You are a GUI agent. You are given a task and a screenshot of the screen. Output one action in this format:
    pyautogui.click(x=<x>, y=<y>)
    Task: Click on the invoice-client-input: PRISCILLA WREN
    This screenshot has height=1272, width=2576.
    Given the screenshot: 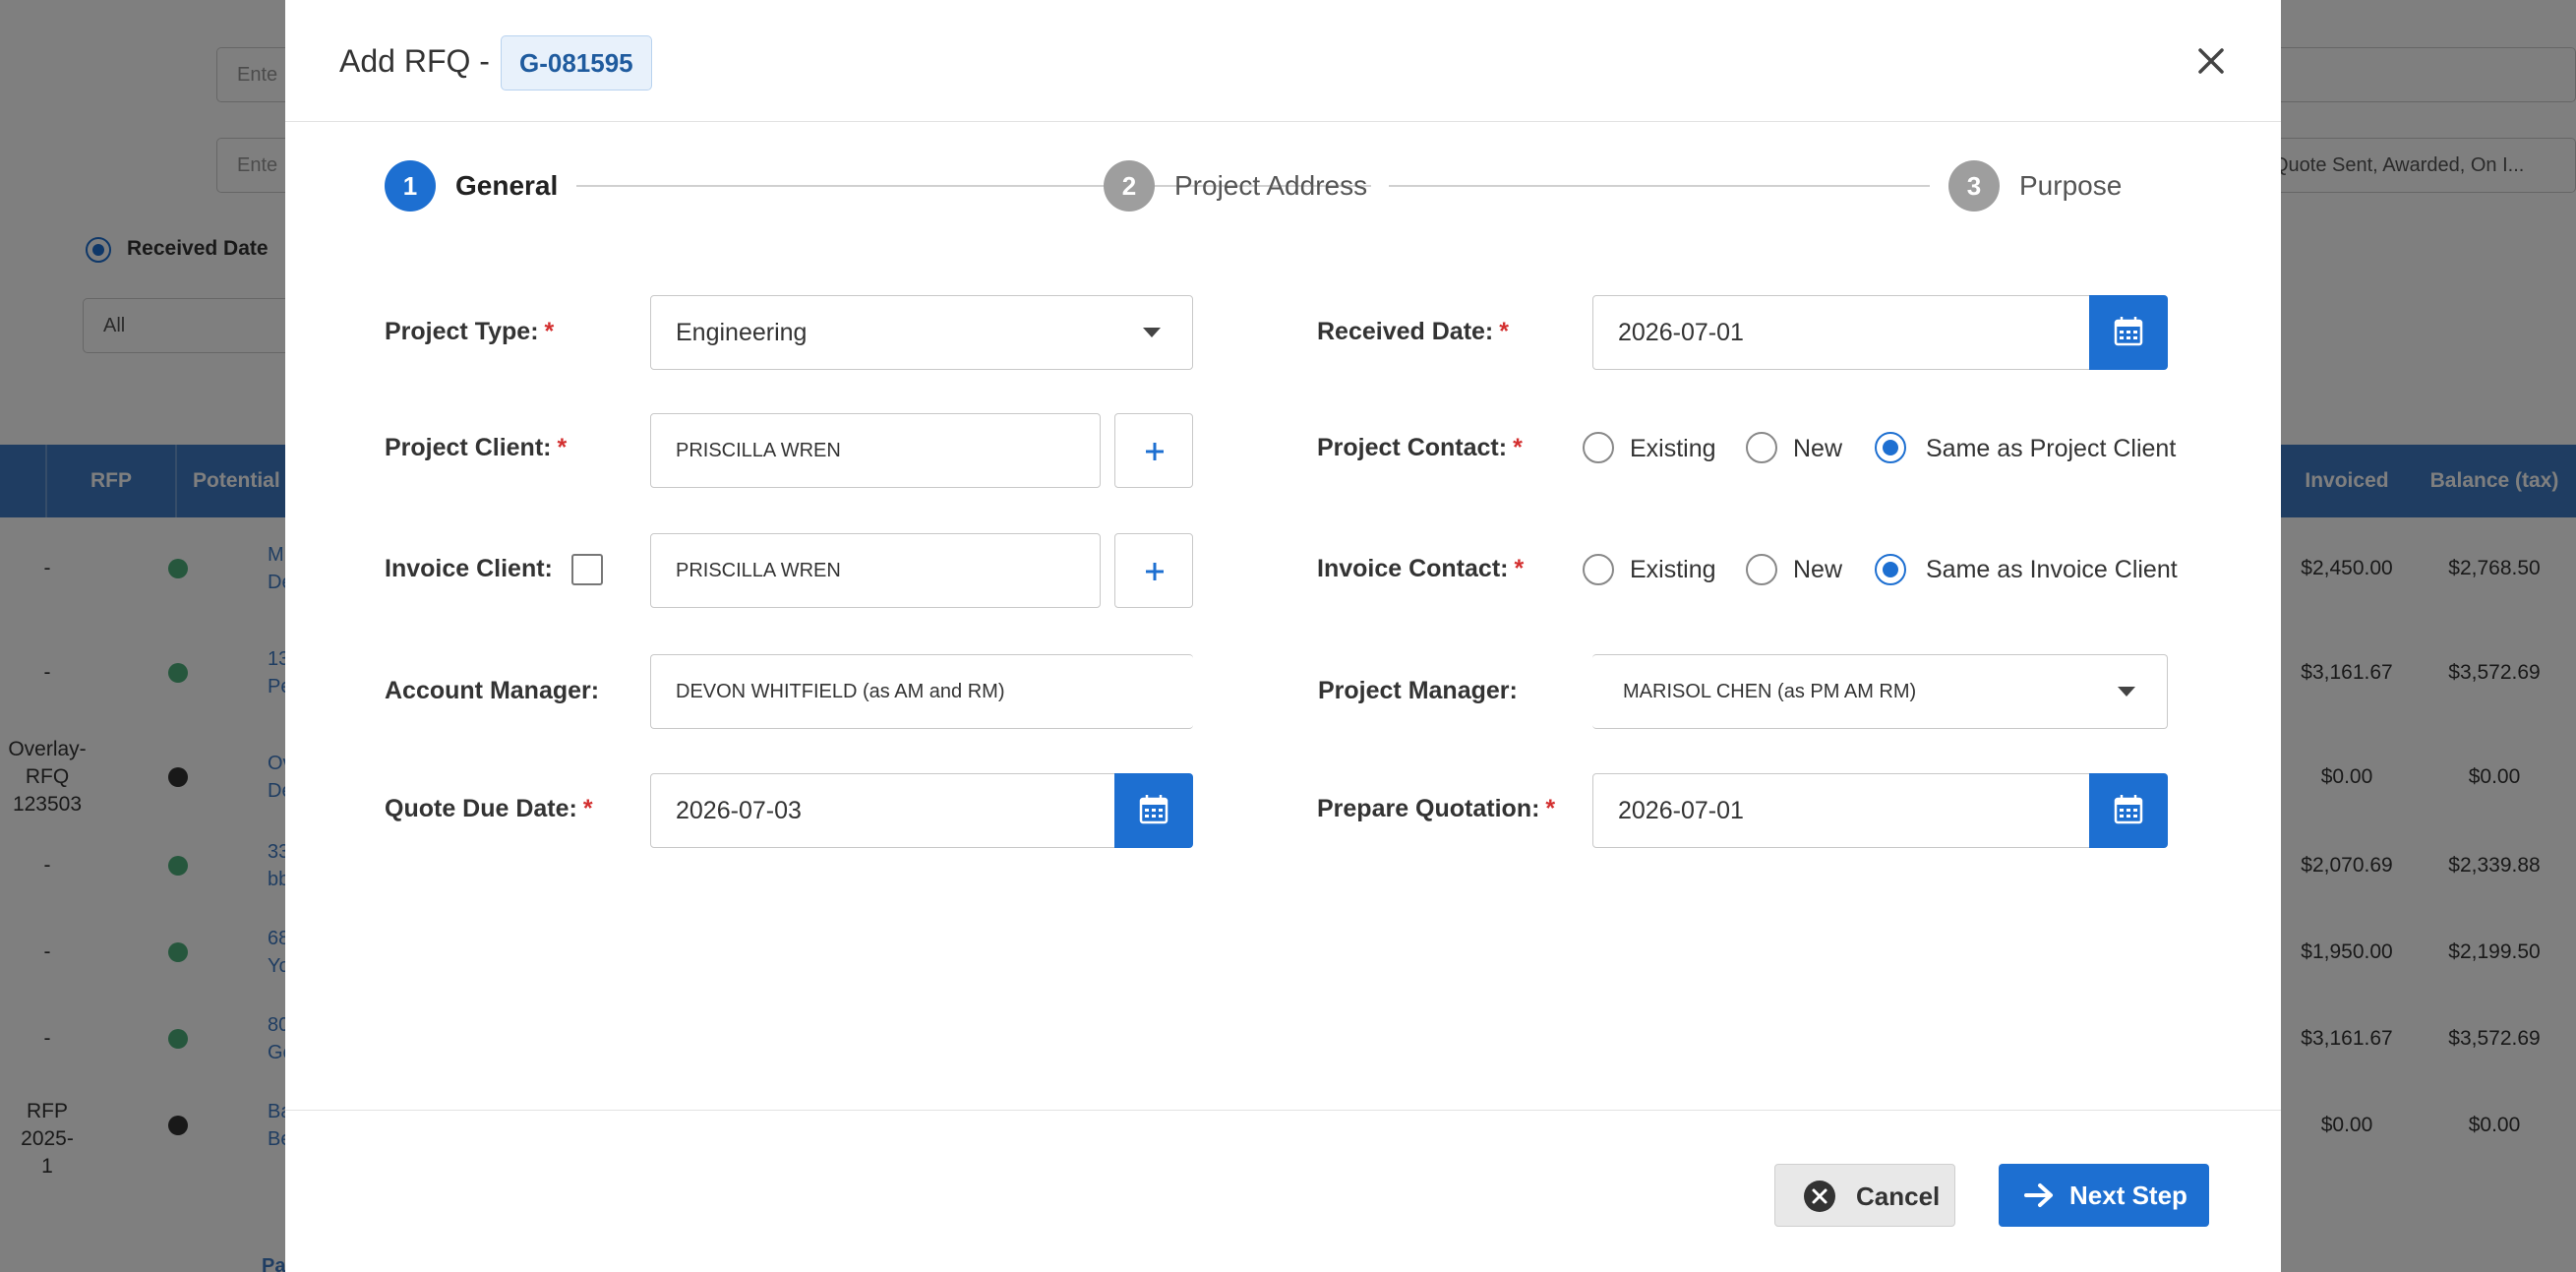 What is the action you would take?
    pyautogui.click(x=876, y=570)
    